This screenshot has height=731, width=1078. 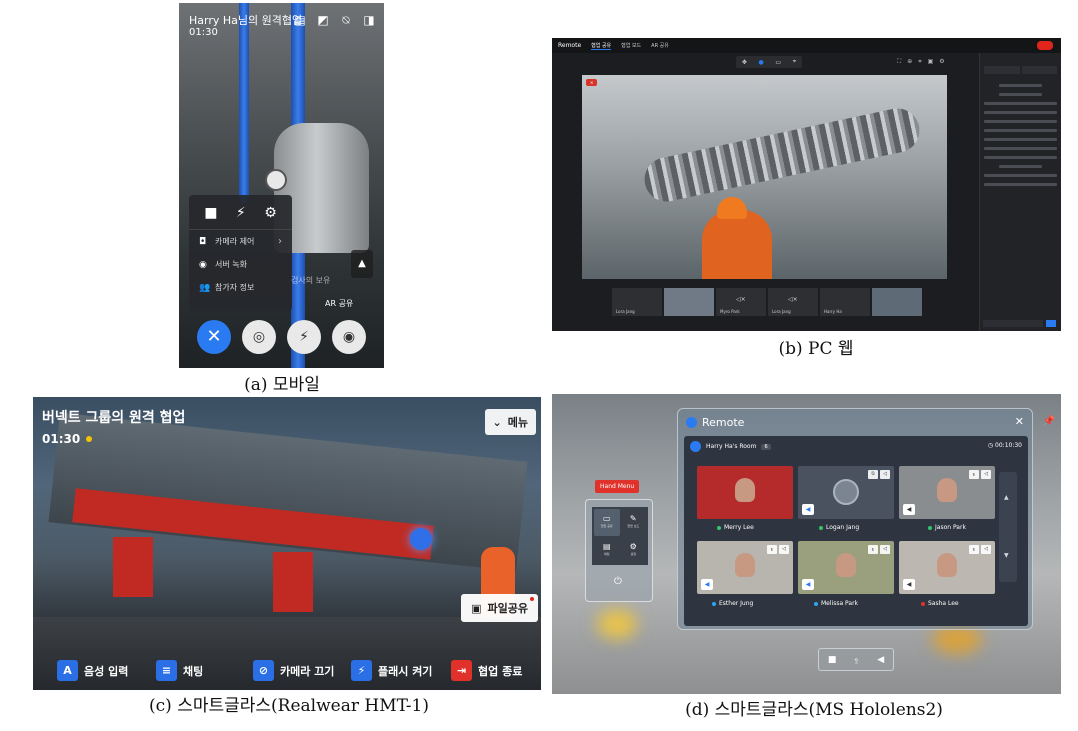 What do you see at coordinates (607, 522) in the screenshot?
I see `hand-menu-share: ▭ 협업 공유` at bounding box center [607, 522].